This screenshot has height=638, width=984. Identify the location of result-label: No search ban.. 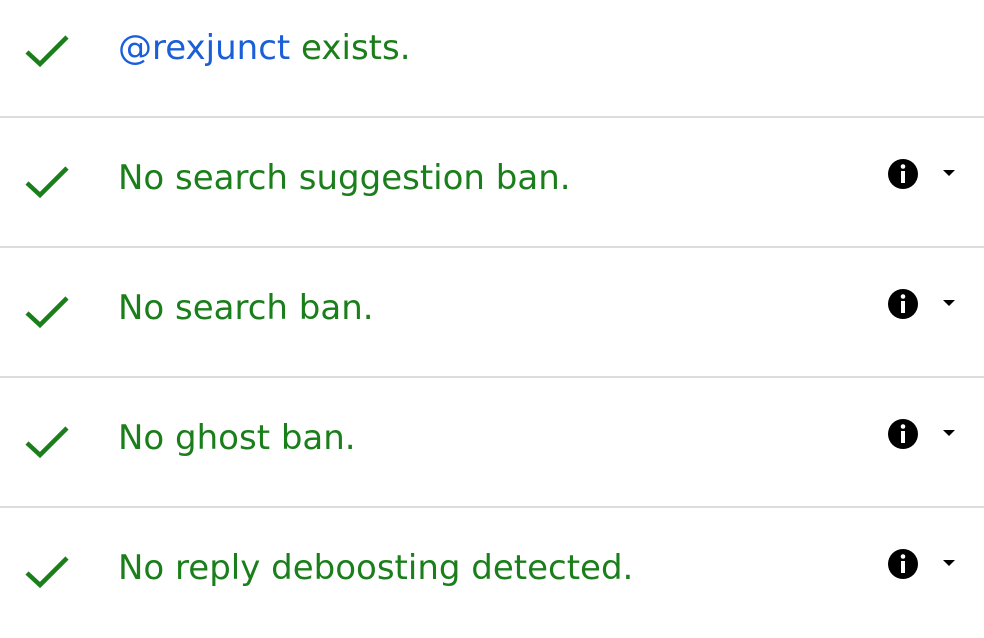
(246, 308).